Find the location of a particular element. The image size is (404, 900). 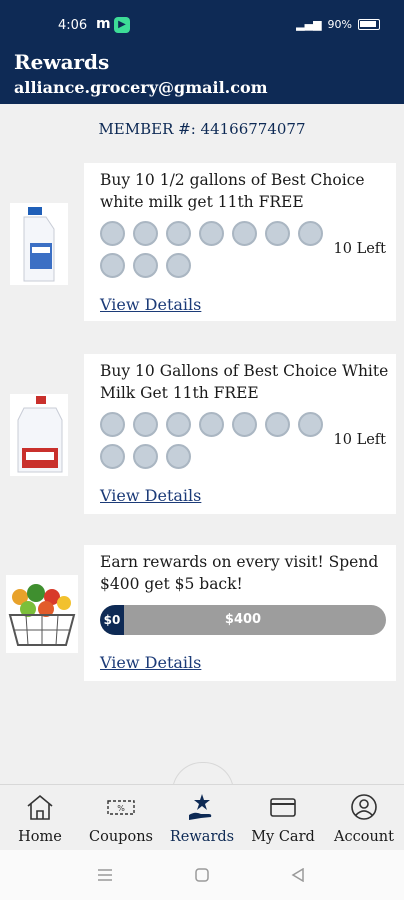

nav-label: Coupons is located at coordinates (121, 837).